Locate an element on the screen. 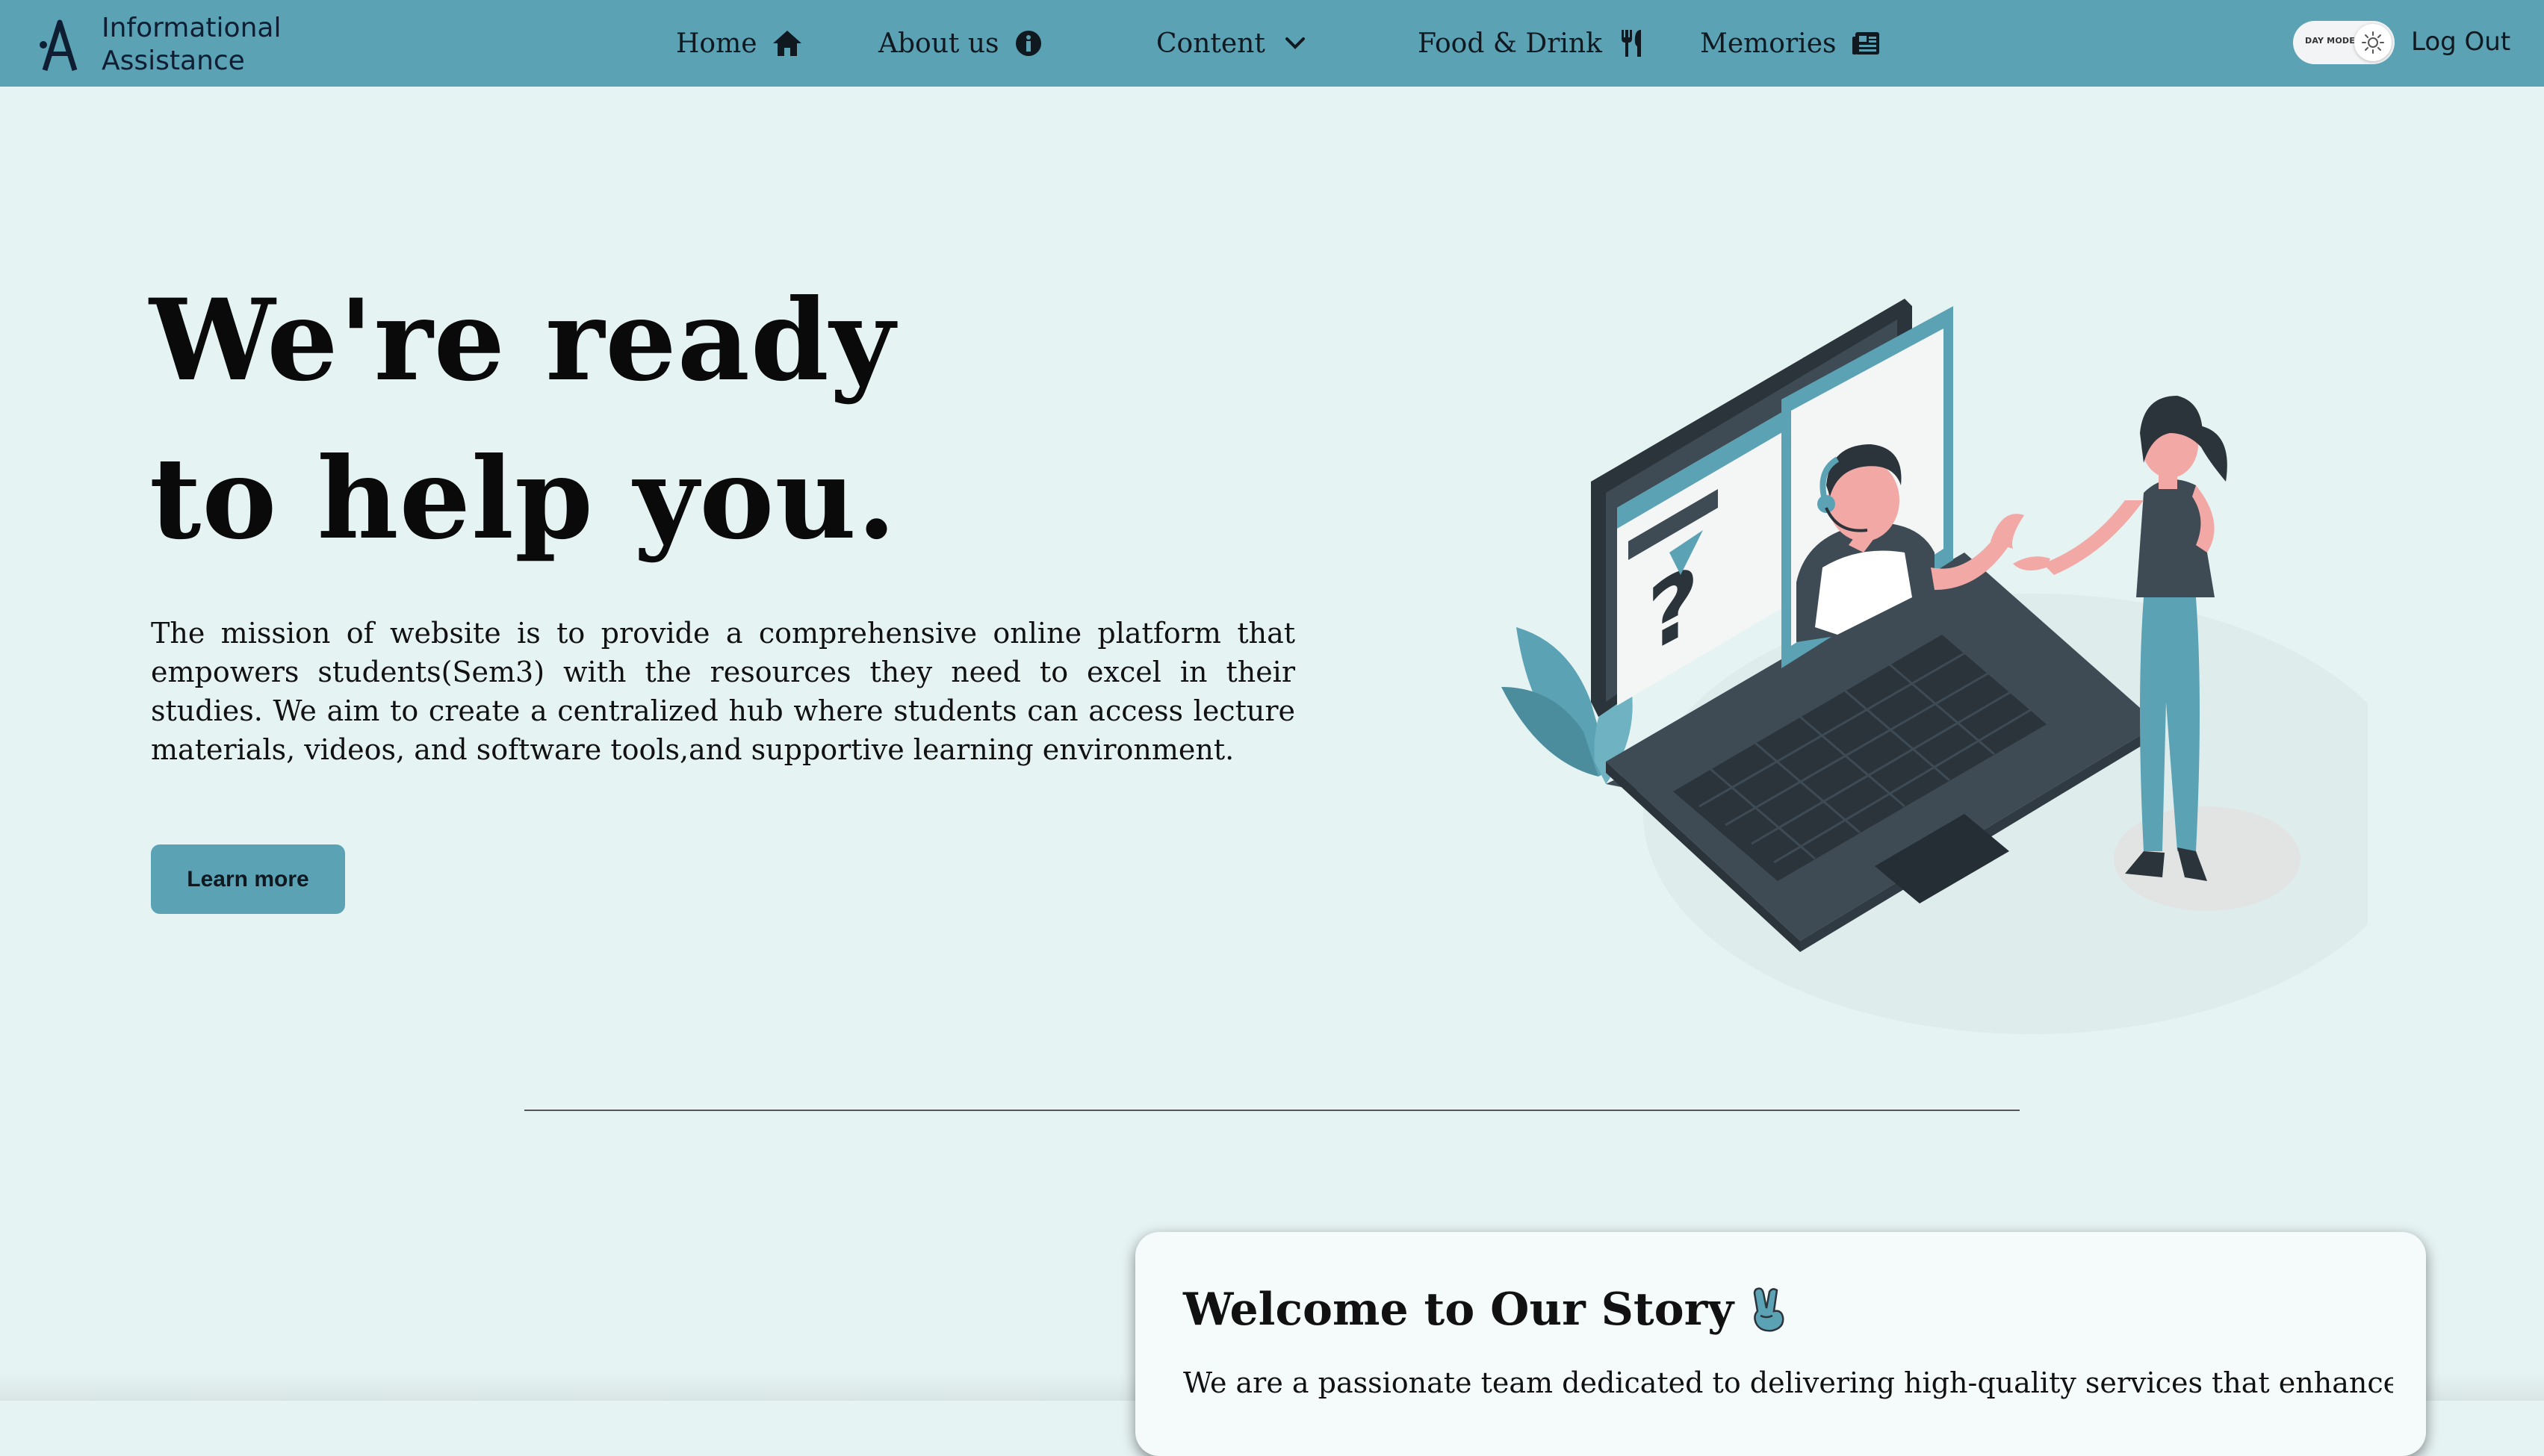 The height and width of the screenshot is (1456, 2544). a-logo-icon is located at coordinates (59, 45).